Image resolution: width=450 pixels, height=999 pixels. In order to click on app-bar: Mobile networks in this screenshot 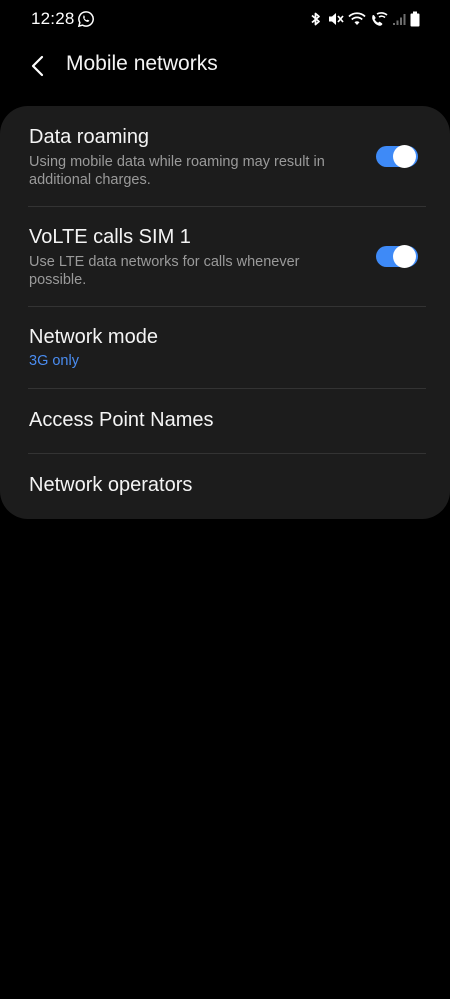, I will do `click(225, 66)`.